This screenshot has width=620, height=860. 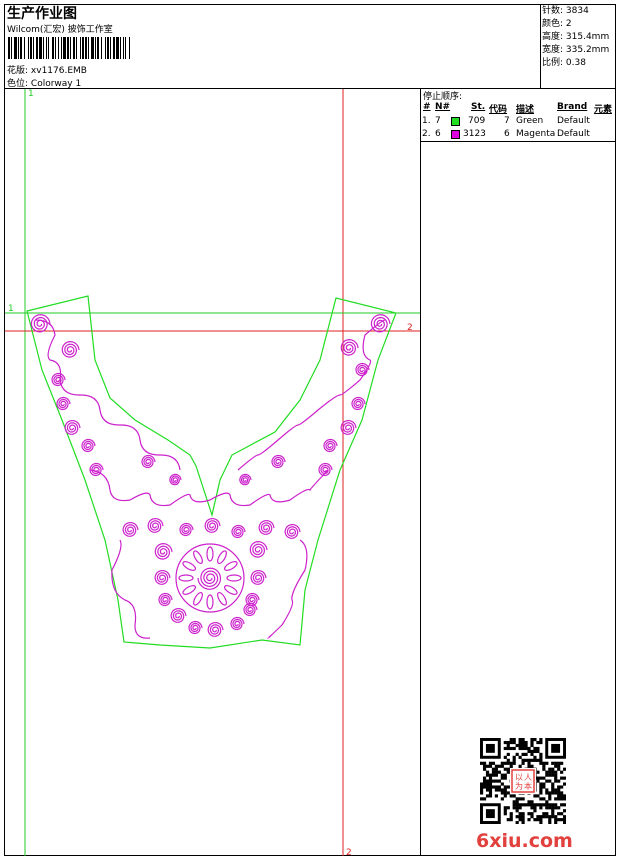 What do you see at coordinates (490, 748) in the screenshot?
I see `qr-finder-core` at bounding box center [490, 748].